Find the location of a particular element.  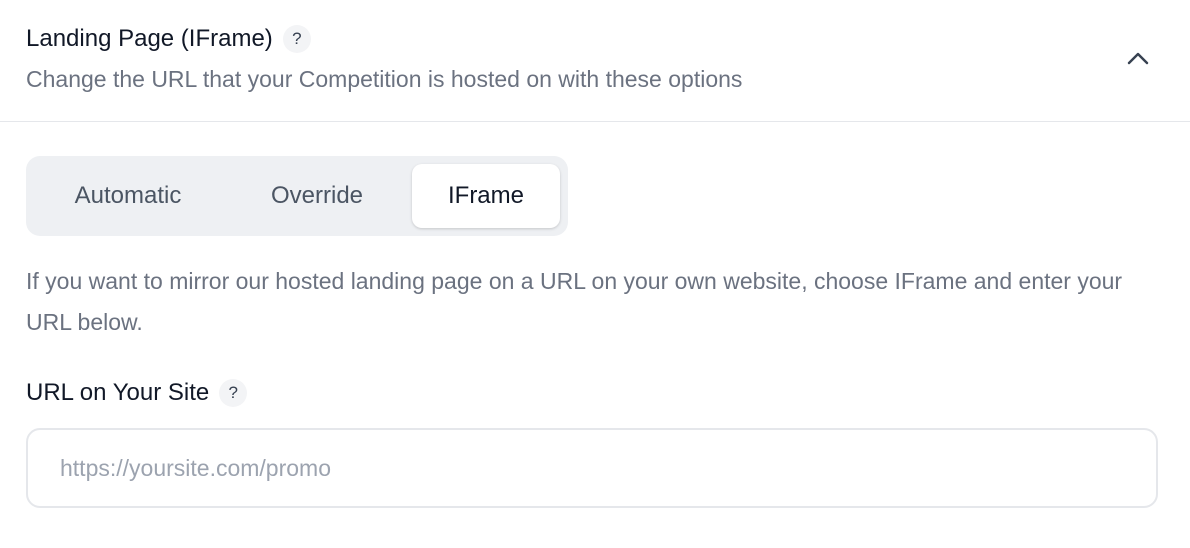

url-field-label: URL on Your Site is located at coordinates (118, 392).